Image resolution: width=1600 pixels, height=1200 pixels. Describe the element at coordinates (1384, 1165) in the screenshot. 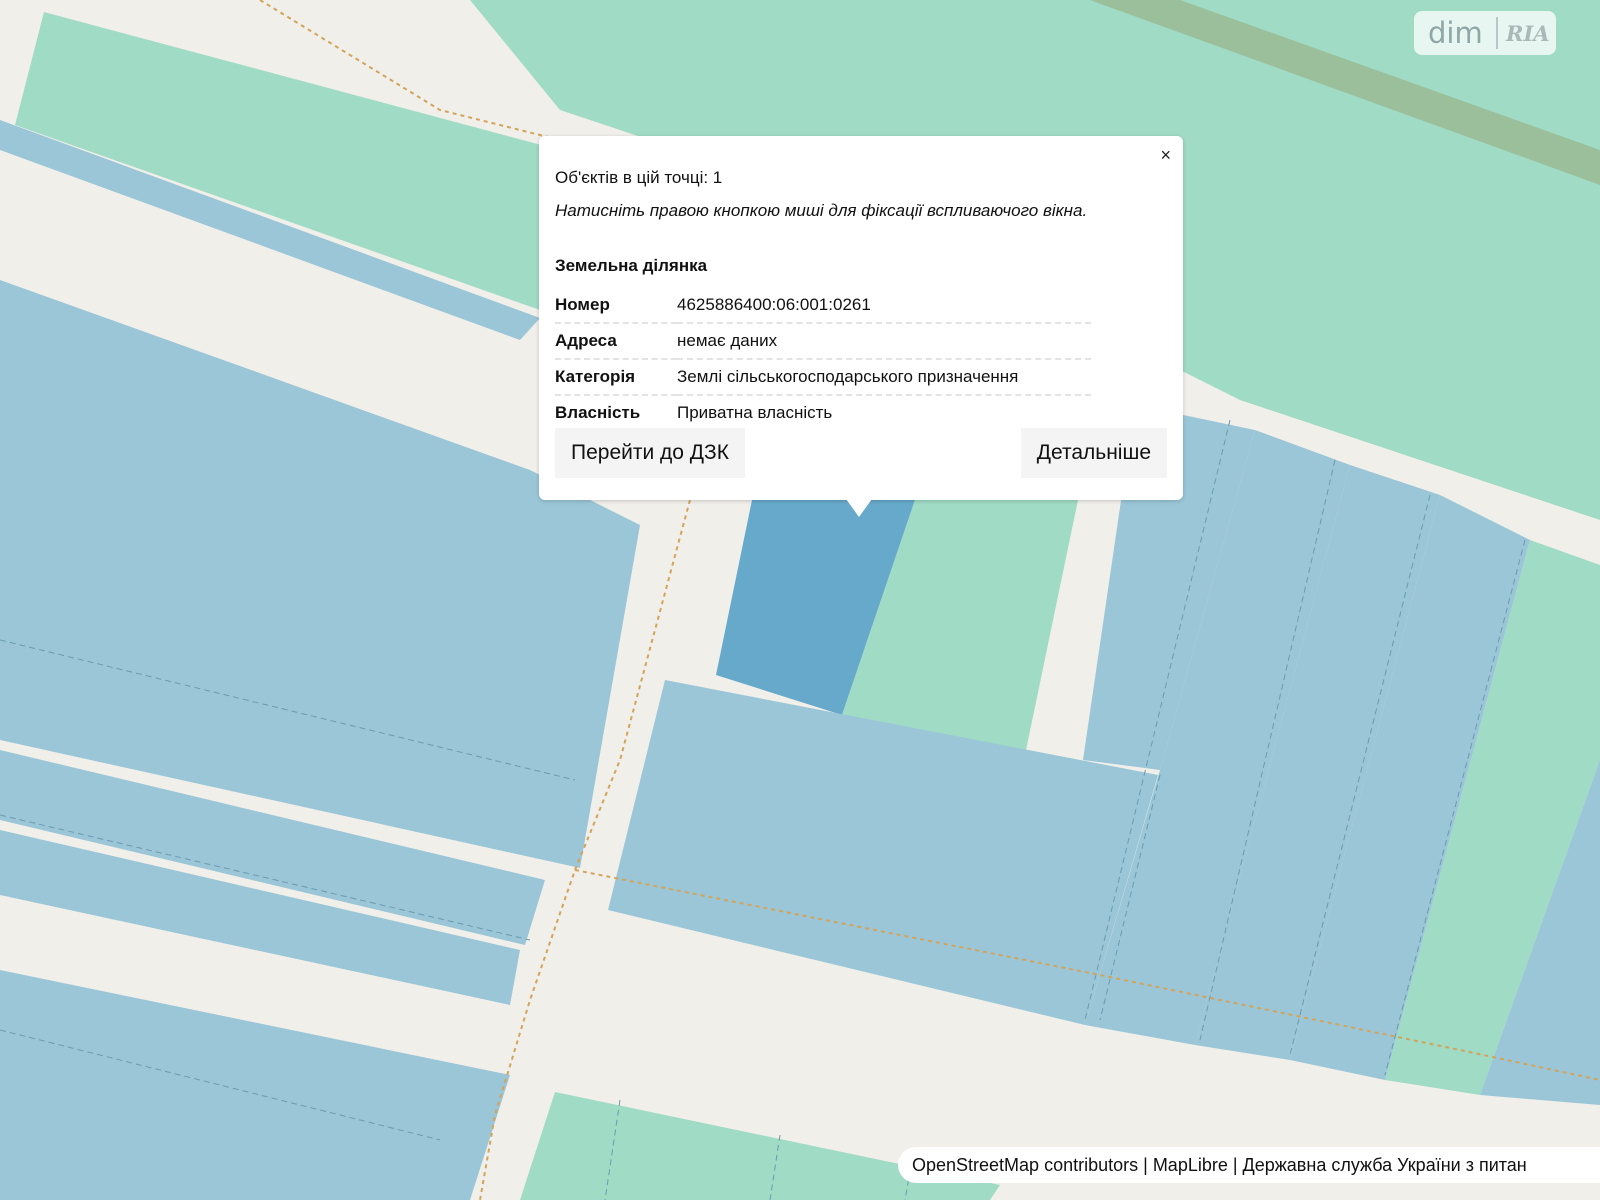

I see `agency-attribution-text: Державна служба України з питан` at that location.